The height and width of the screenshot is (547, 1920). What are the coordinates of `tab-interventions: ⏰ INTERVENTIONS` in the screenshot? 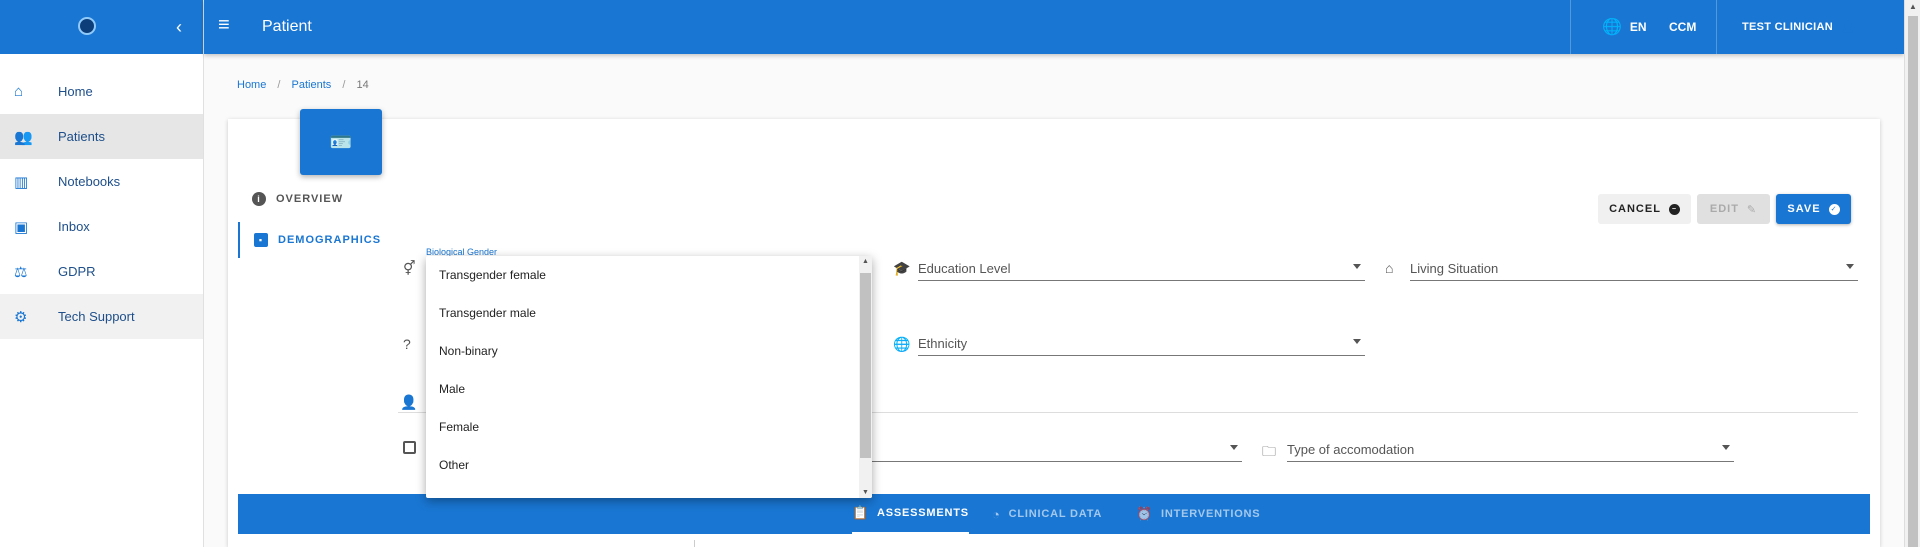 It's located at (1198, 514).